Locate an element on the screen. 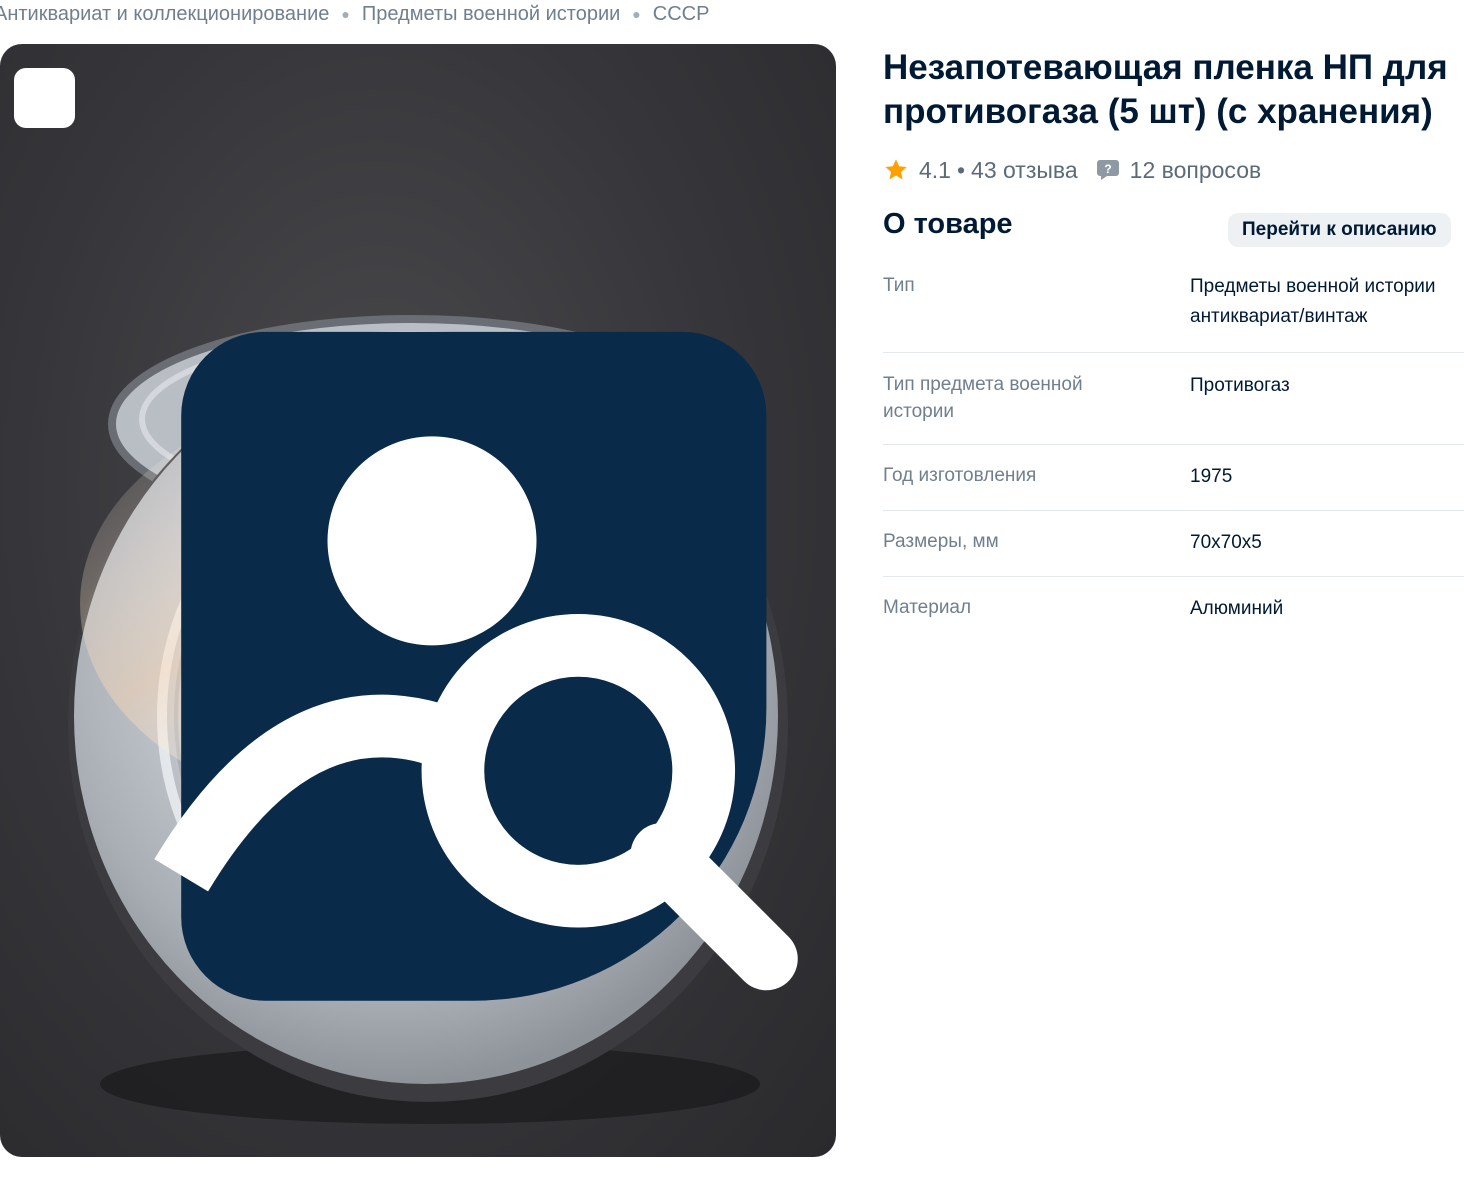 This screenshot has height=1188, width=1464. question-icon: ? is located at coordinates (1107, 170).